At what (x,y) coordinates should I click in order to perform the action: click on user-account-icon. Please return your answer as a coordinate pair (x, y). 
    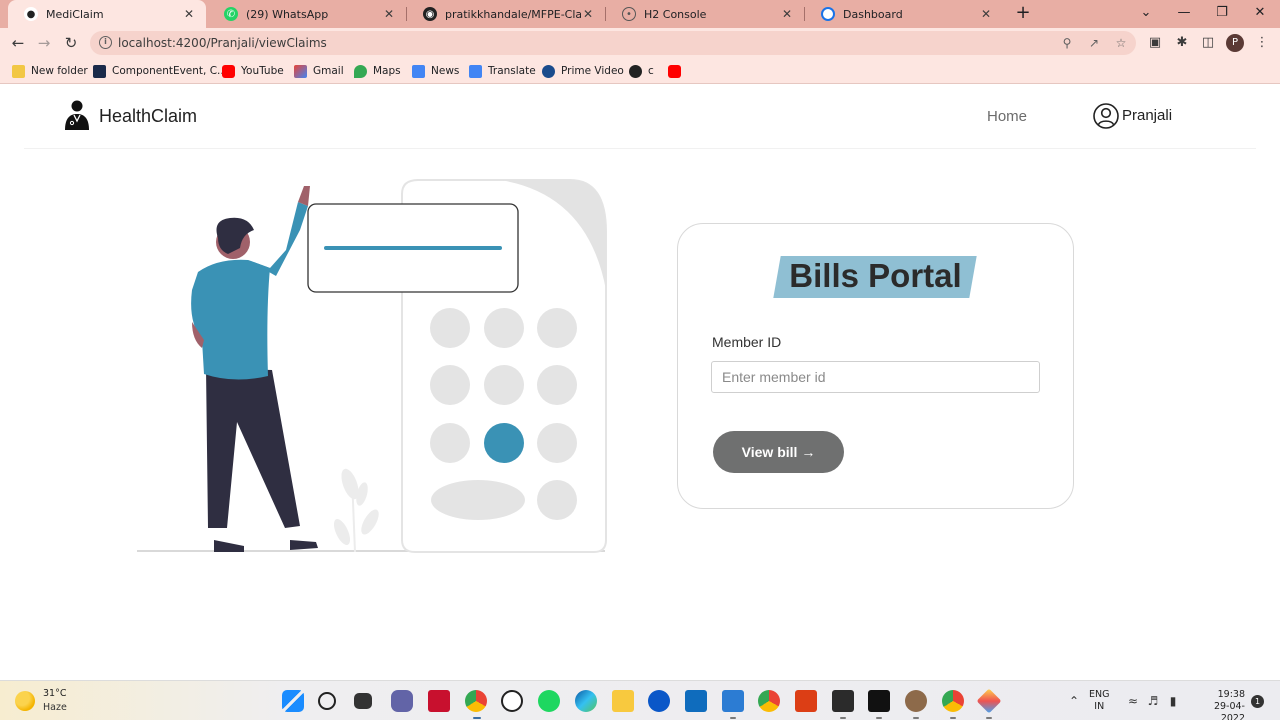
    Looking at the image, I should click on (1106, 116).